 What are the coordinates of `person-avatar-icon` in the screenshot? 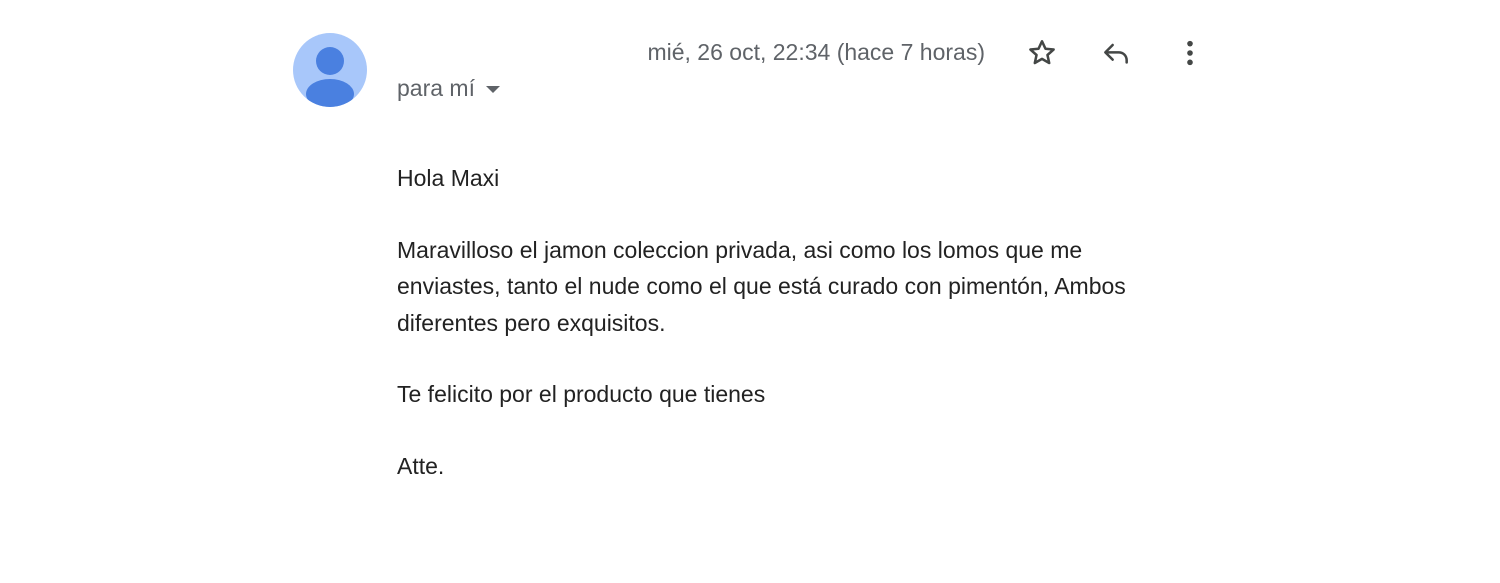 It's located at (330, 70).